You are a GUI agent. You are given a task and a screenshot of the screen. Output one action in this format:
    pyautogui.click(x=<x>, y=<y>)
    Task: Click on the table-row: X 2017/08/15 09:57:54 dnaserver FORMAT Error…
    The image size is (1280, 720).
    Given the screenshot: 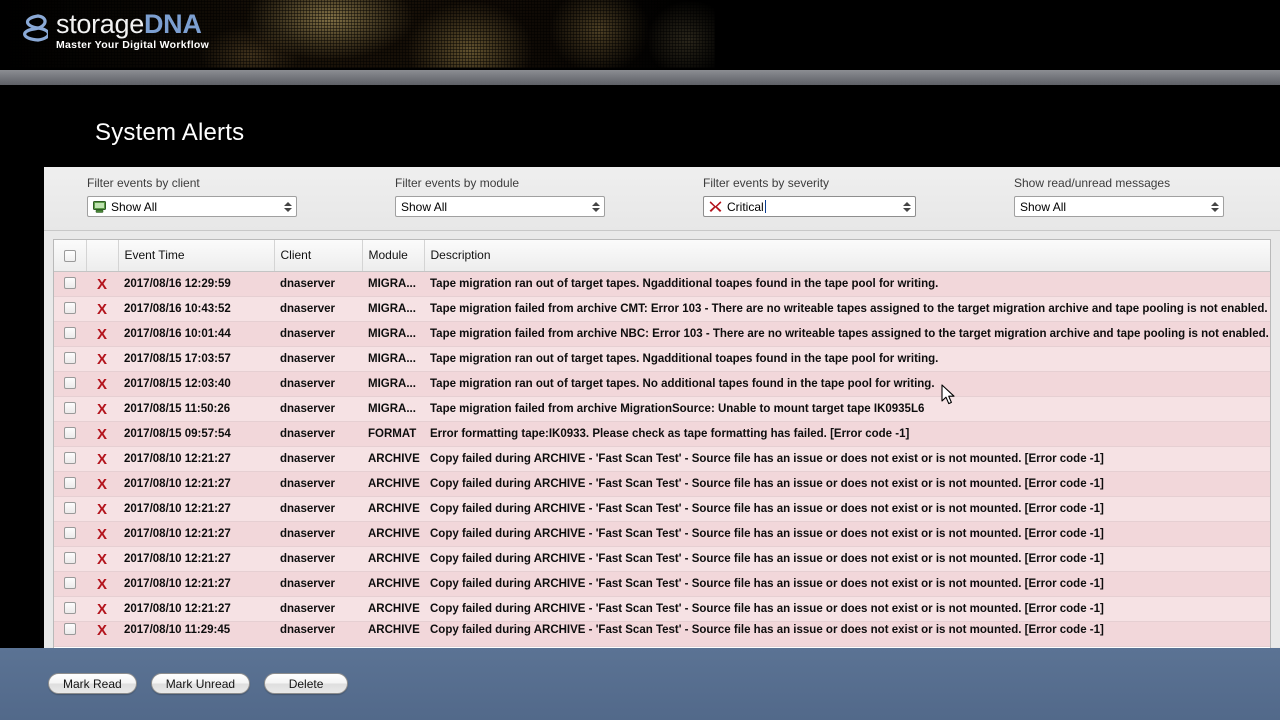 What is the action you would take?
    pyautogui.click(x=662, y=434)
    